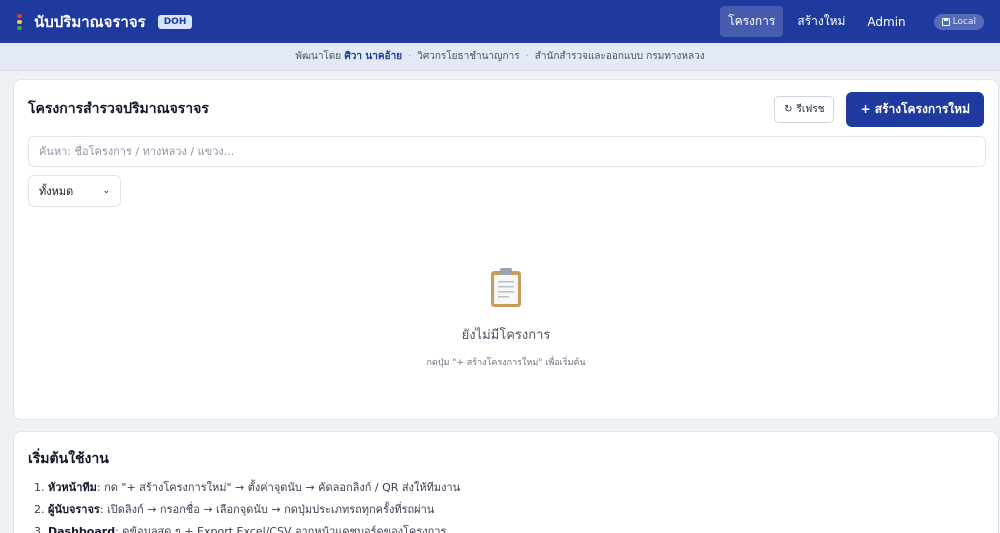  Describe the element at coordinates (68, 459) in the screenshot. I see `getting-started-title: เริ่มต้นใช้งาน` at that location.